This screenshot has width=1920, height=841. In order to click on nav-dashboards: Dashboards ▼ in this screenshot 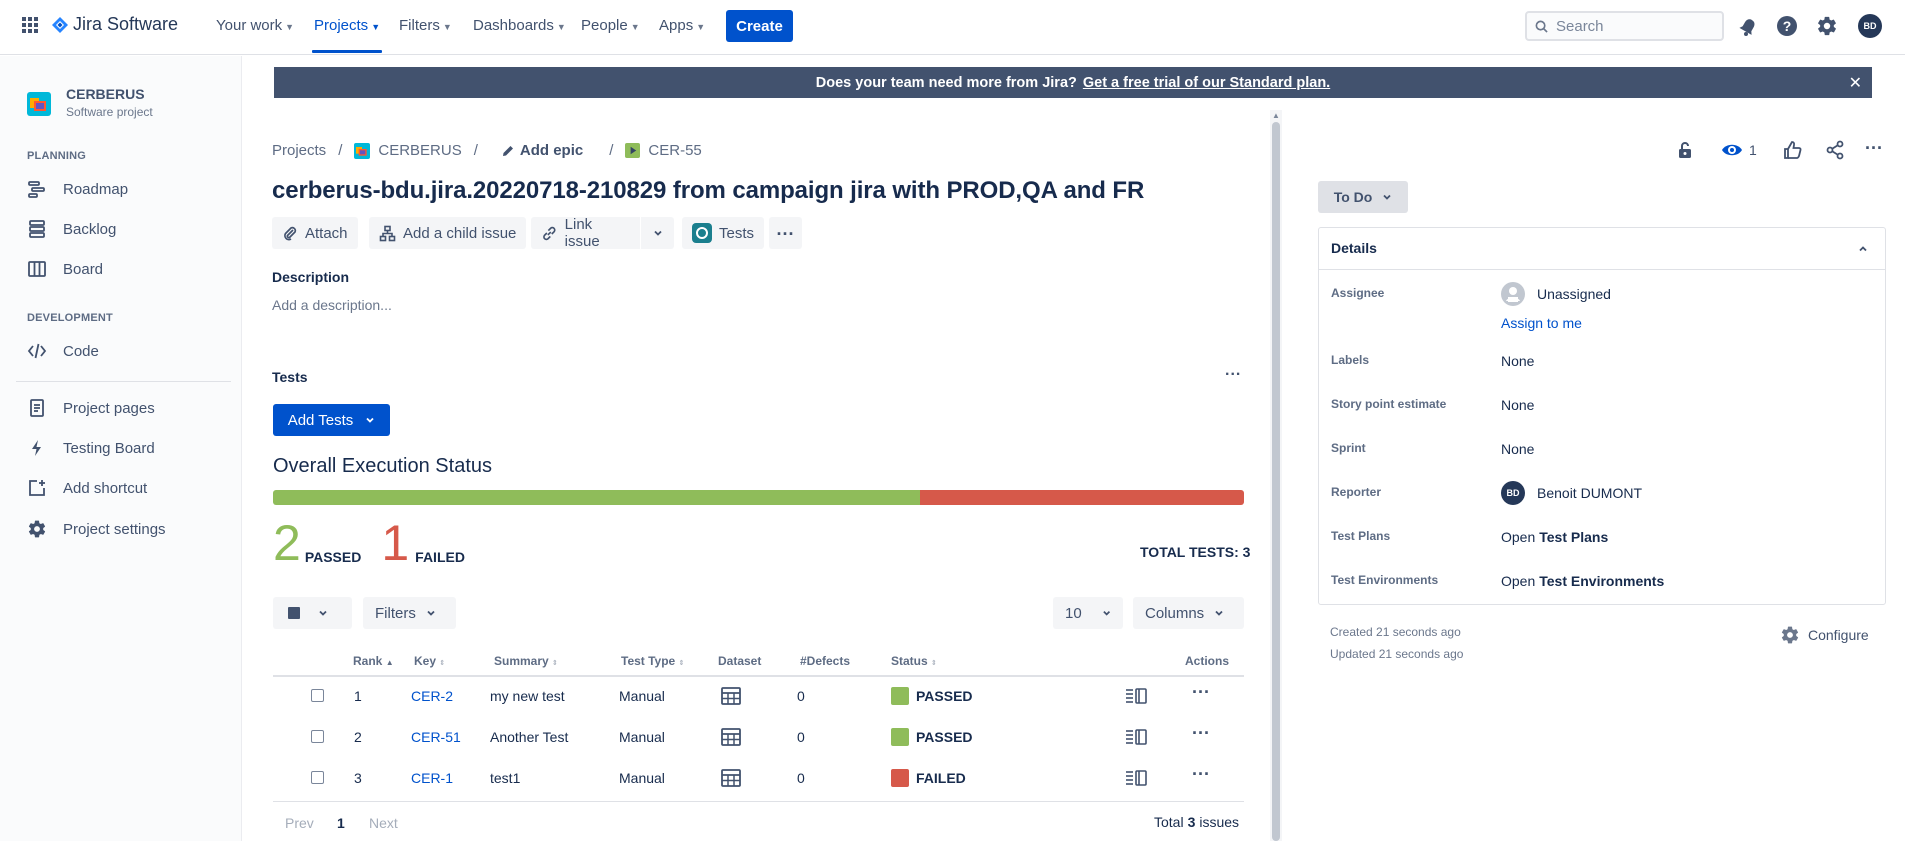, I will do `click(519, 25)`.